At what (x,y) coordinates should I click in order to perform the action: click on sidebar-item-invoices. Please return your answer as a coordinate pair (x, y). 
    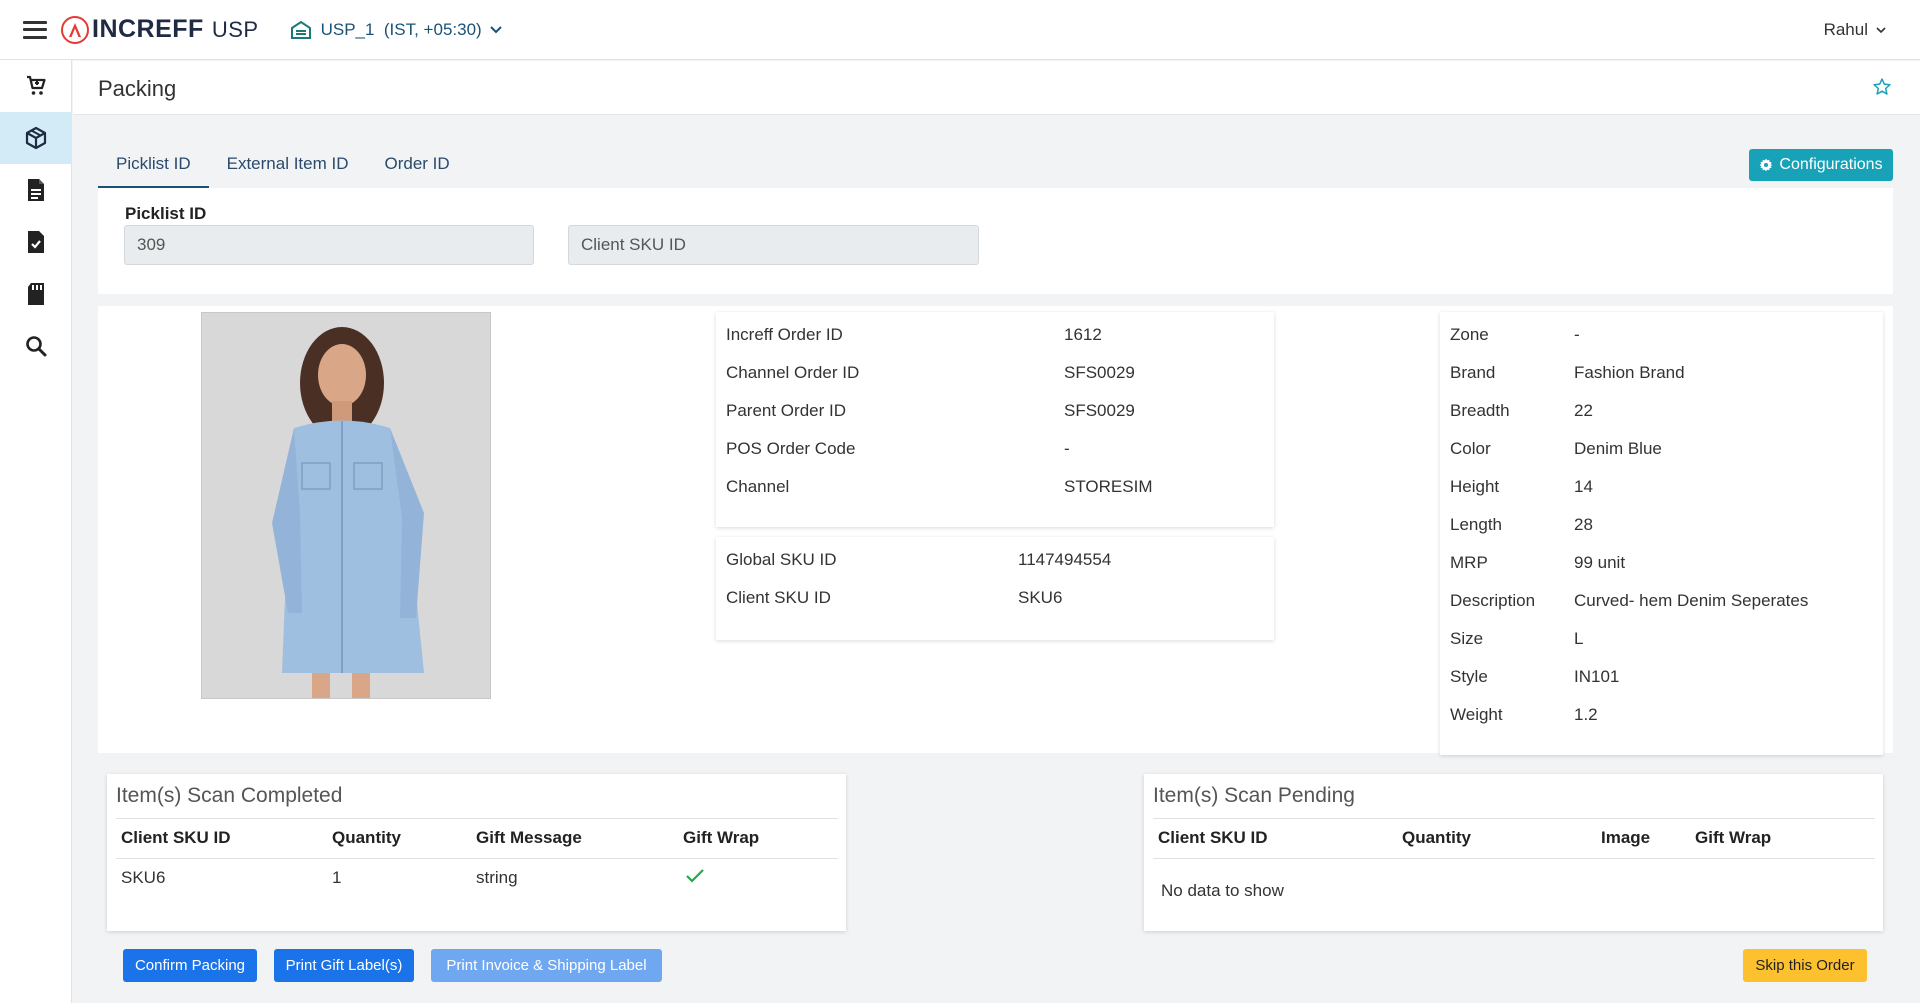
    Looking at the image, I should click on (36, 242).